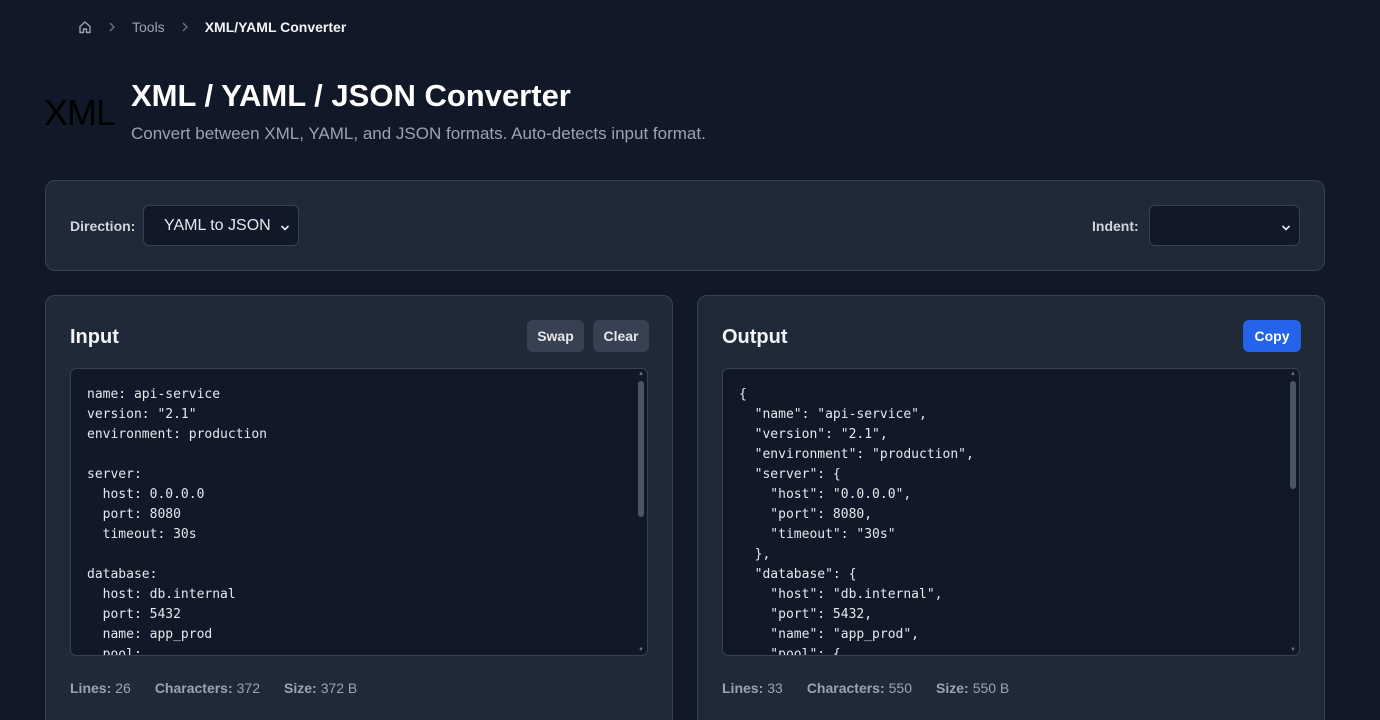  Describe the element at coordinates (123, 688) in the screenshot. I see `lines-value: 26` at that location.